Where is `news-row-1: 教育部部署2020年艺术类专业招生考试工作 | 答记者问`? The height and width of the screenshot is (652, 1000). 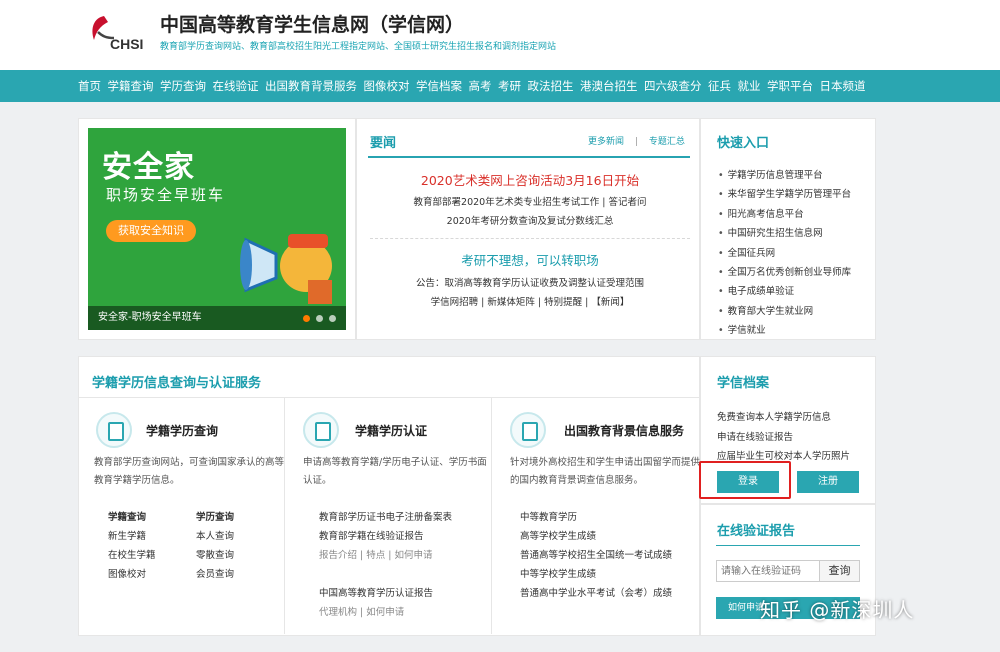 news-row-1: 教育部部署2020年艺术类专业招生考试工作 | 答记者问 is located at coordinates (530, 201).